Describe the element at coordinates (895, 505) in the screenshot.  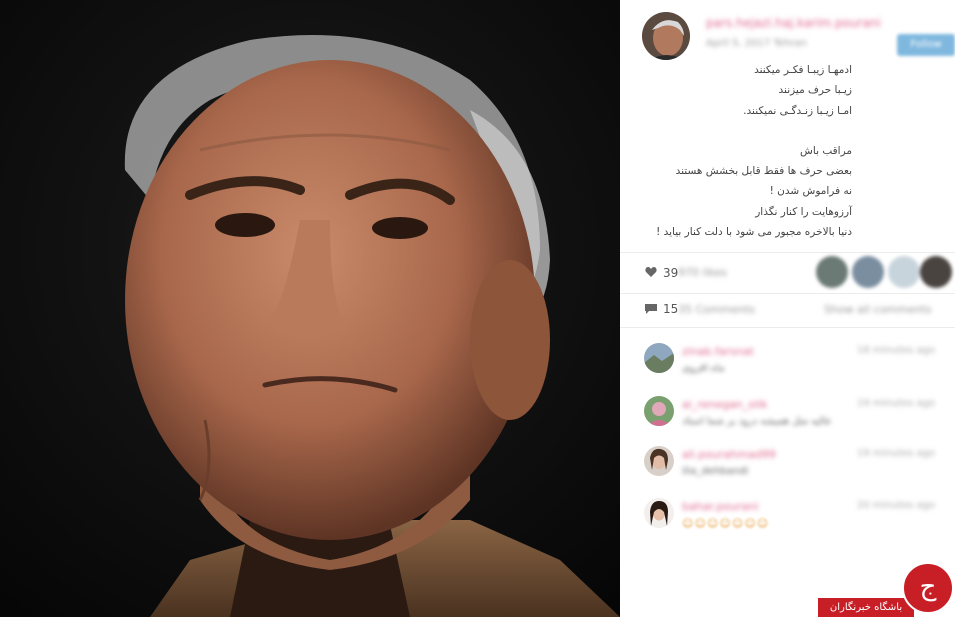
I see `comment-time: 20 minutes ago` at that location.